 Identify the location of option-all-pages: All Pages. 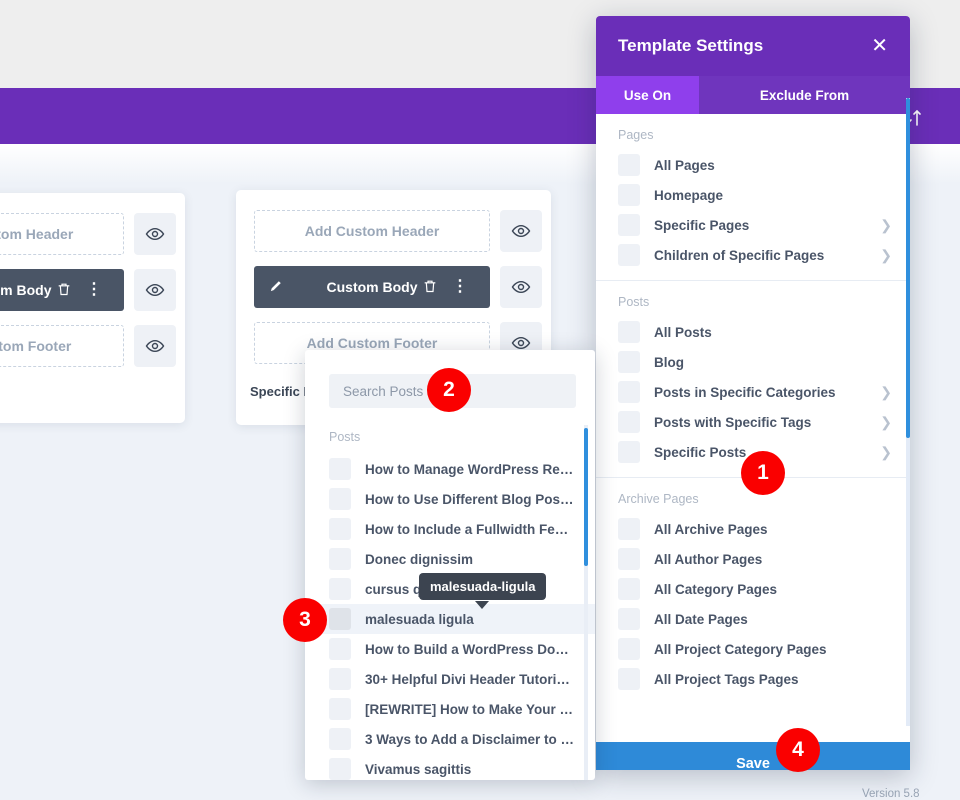
(753, 165).